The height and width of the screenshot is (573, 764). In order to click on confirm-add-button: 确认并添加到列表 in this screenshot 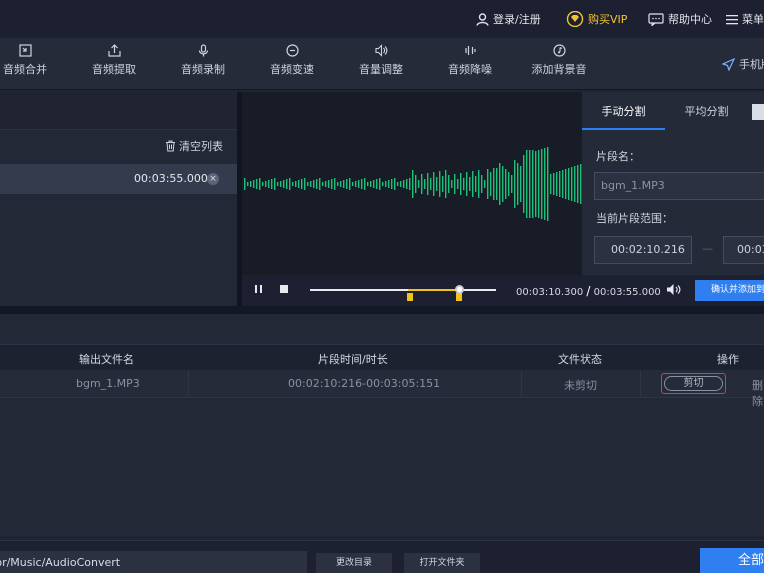, I will do `click(729, 290)`.